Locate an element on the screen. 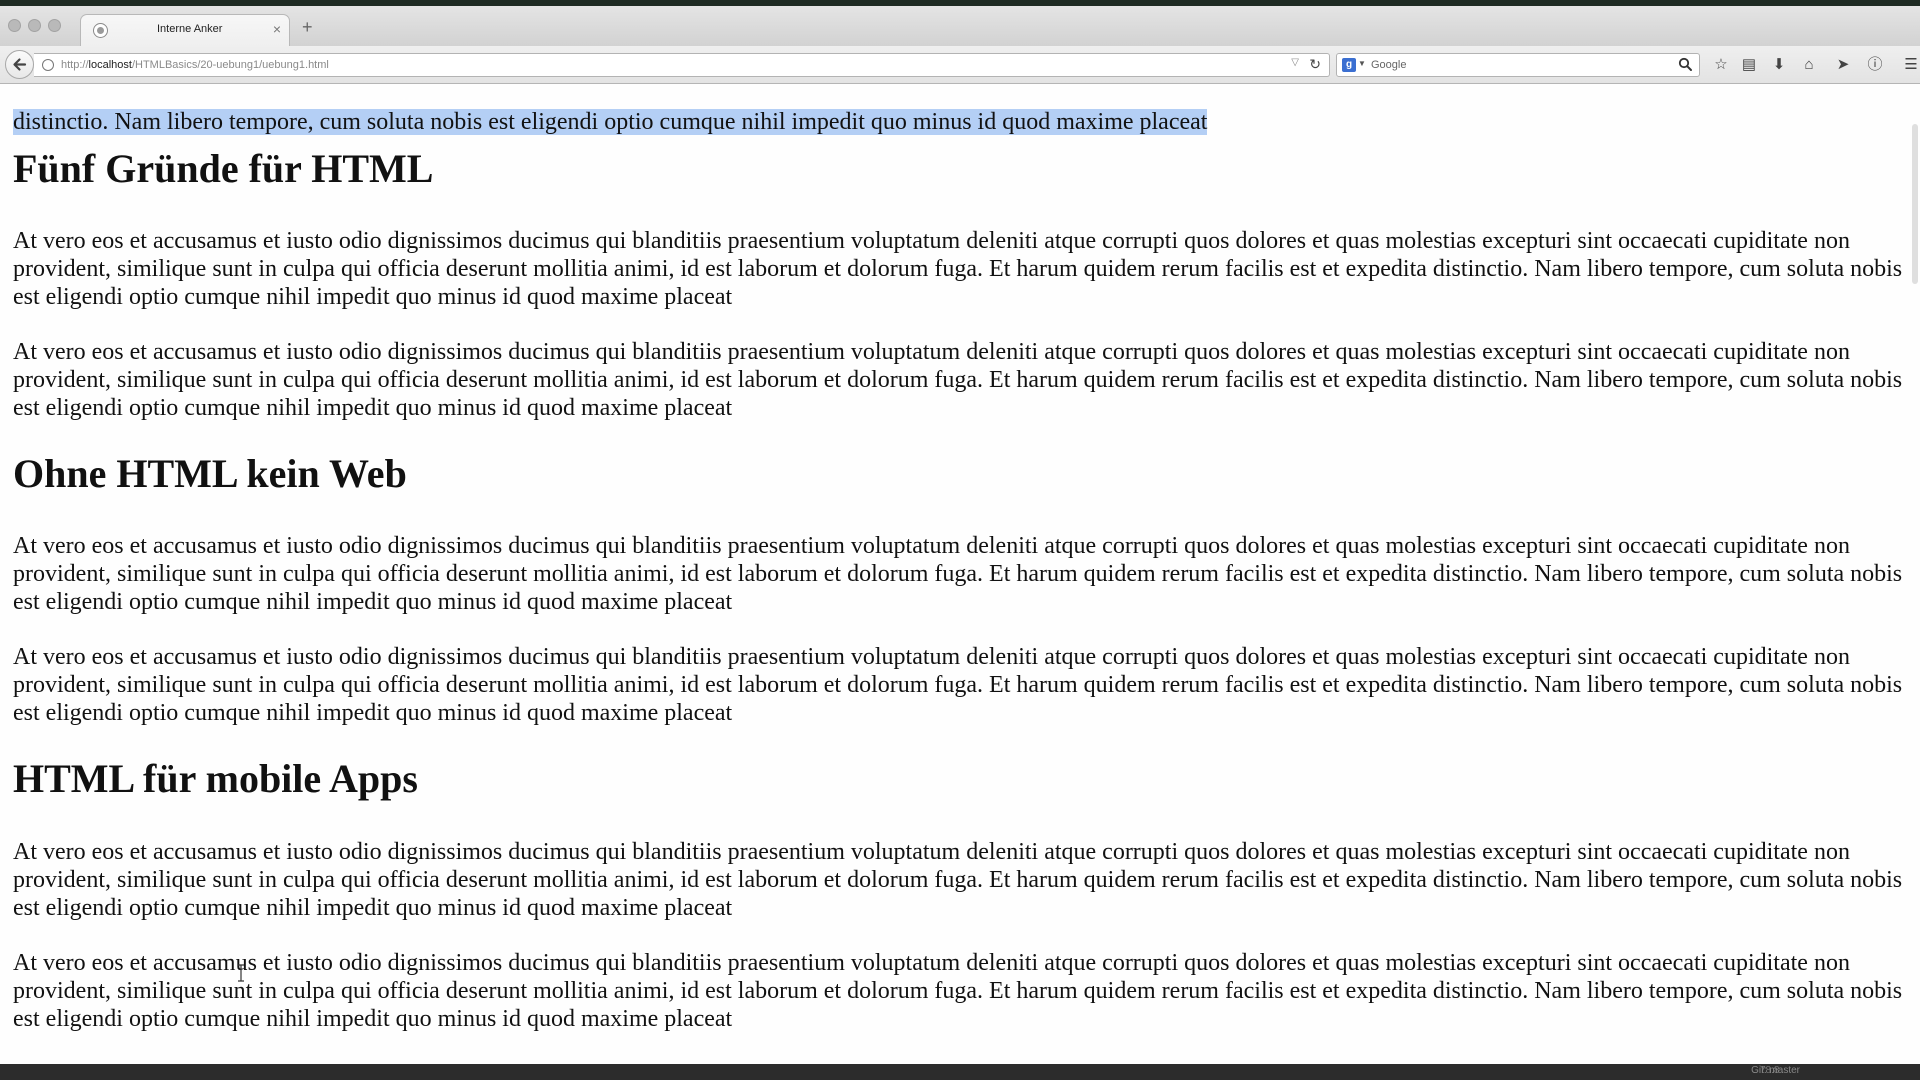  scrollbar-thumb is located at coordinates (1915, 204).